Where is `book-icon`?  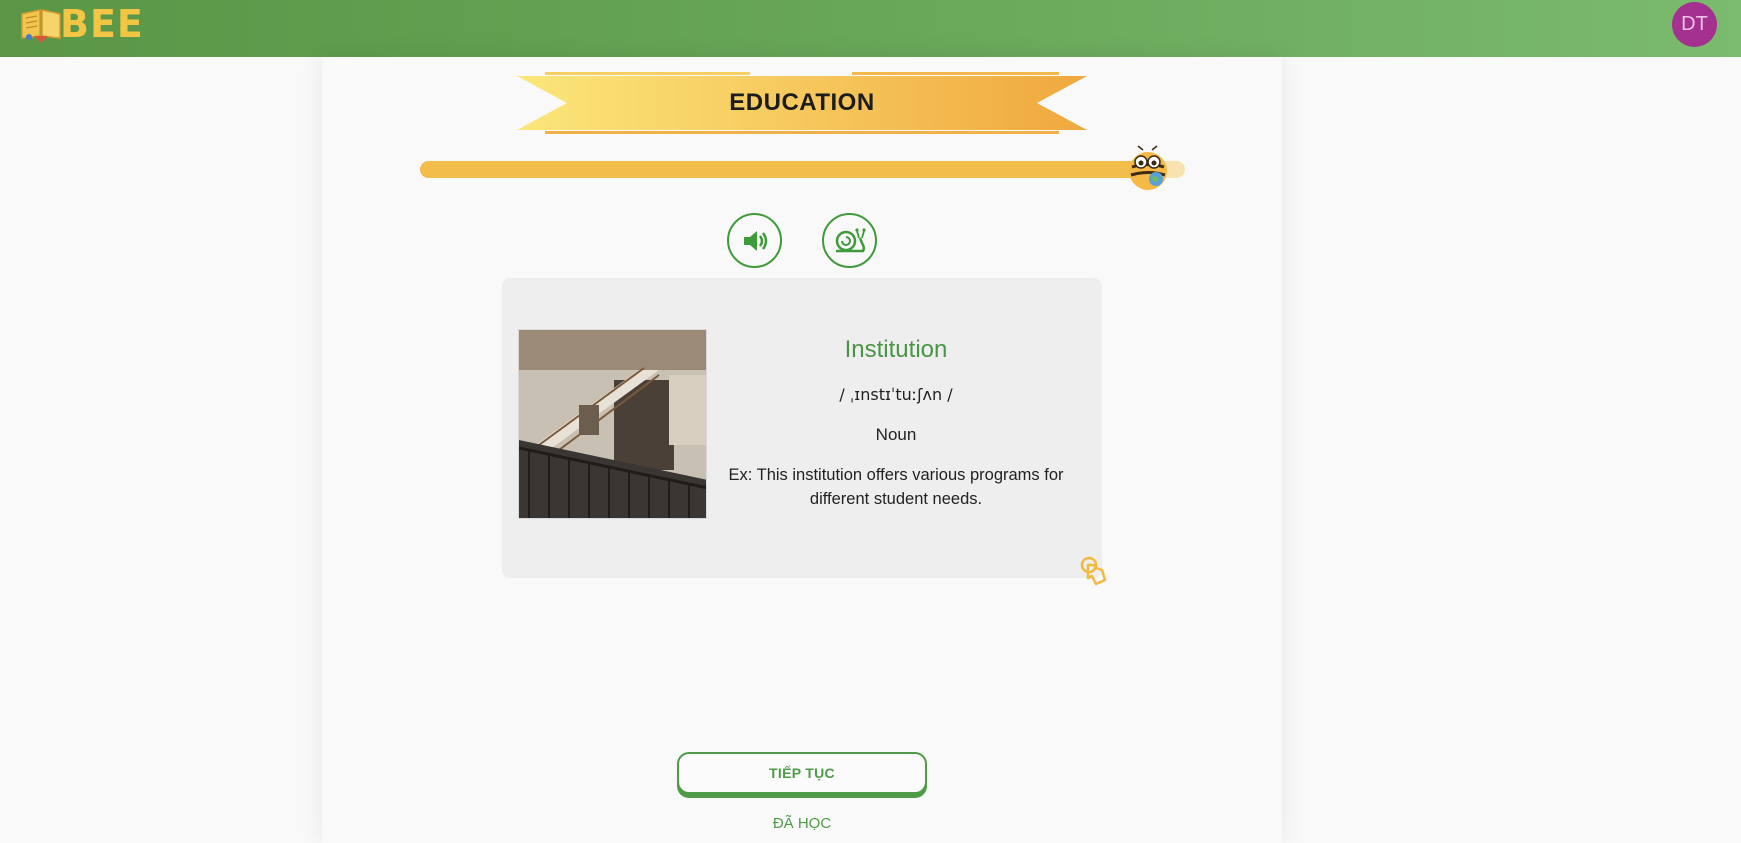
book-icon is located at coordinates (41, 26).